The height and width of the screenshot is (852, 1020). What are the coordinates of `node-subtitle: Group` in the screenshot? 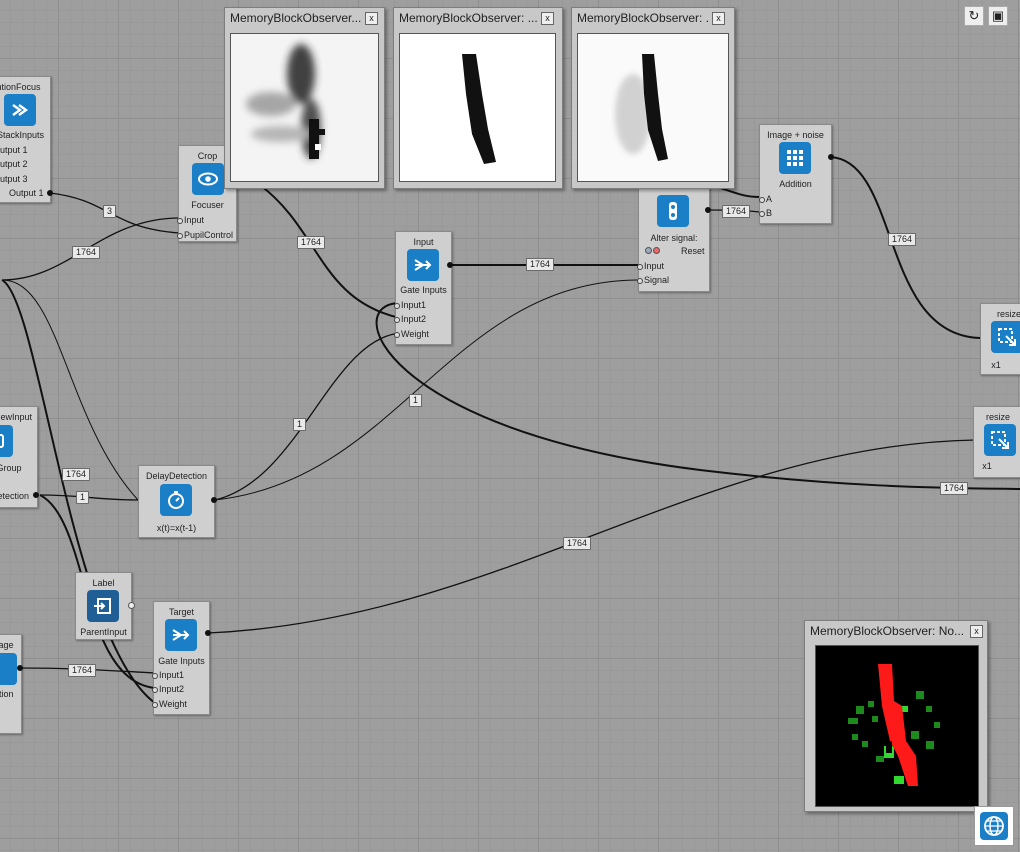 It's located at (11, 468).